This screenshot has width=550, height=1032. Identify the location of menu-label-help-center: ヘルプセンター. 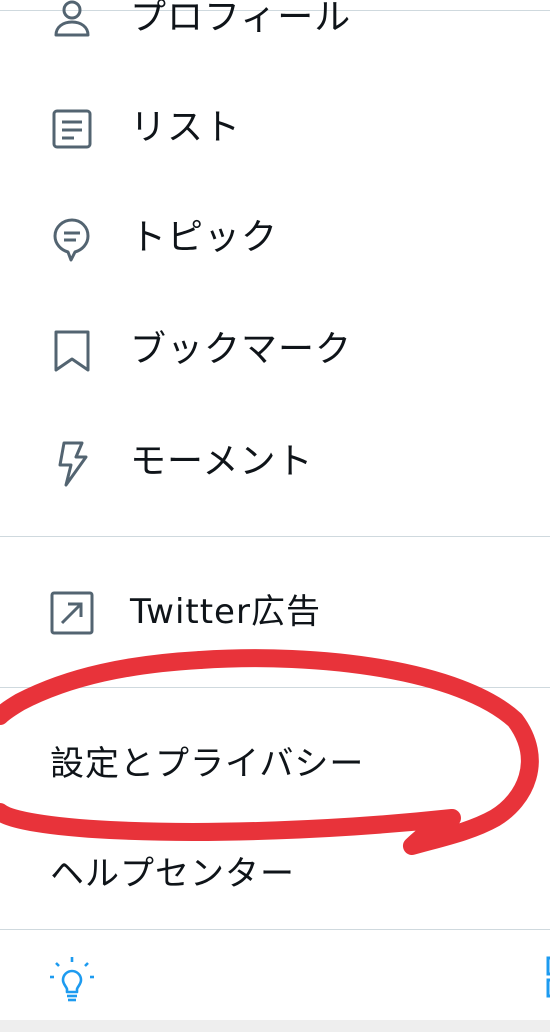
(172, 874).